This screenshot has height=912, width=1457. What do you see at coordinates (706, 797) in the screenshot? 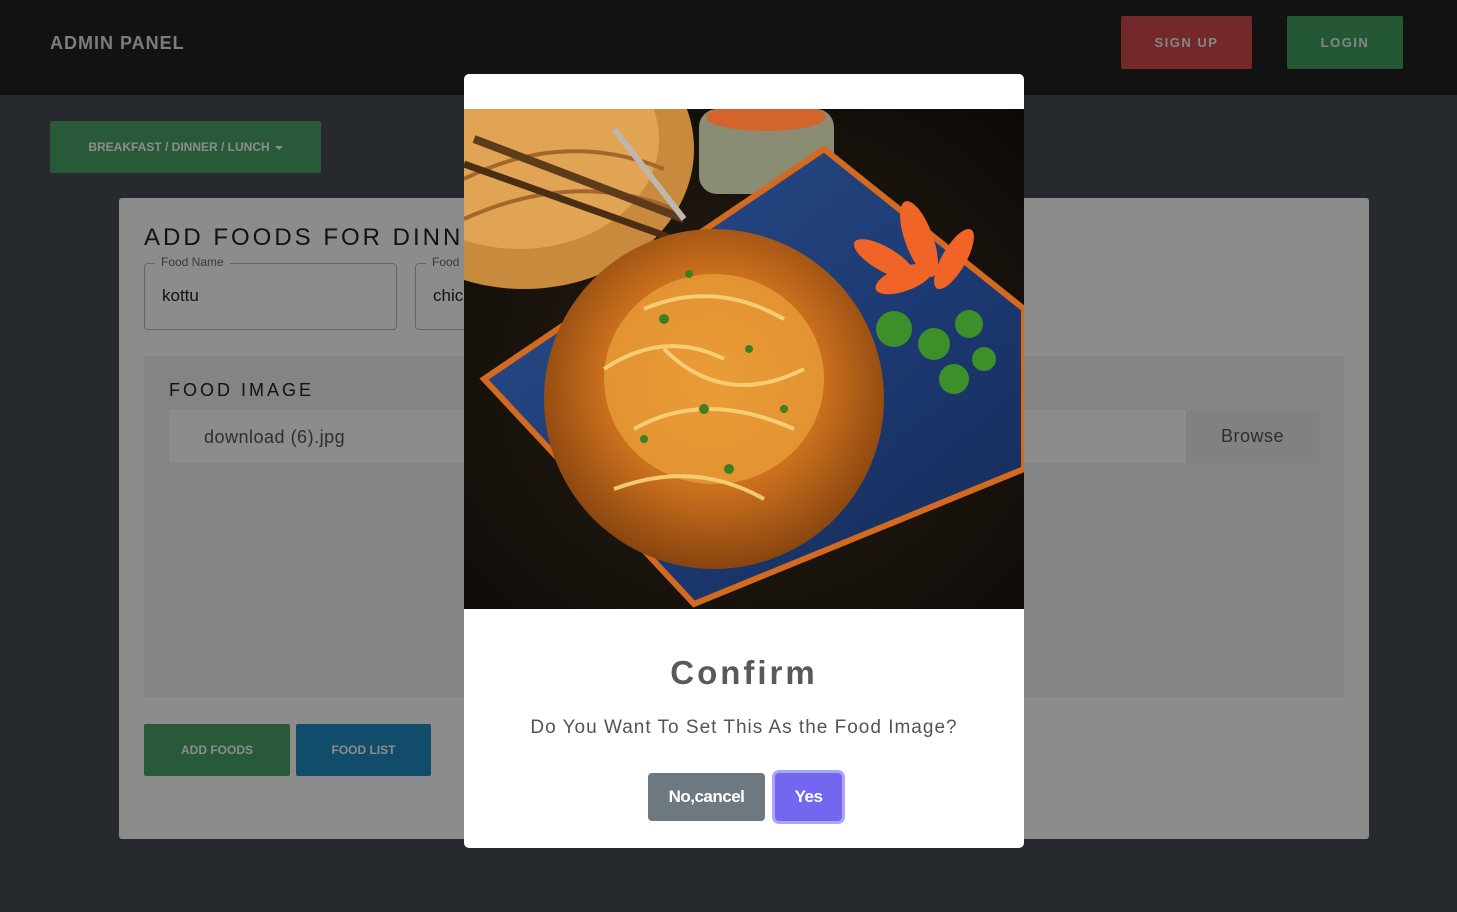
I see `cancel-button: No,cancel` at bounding box center [706, 797].